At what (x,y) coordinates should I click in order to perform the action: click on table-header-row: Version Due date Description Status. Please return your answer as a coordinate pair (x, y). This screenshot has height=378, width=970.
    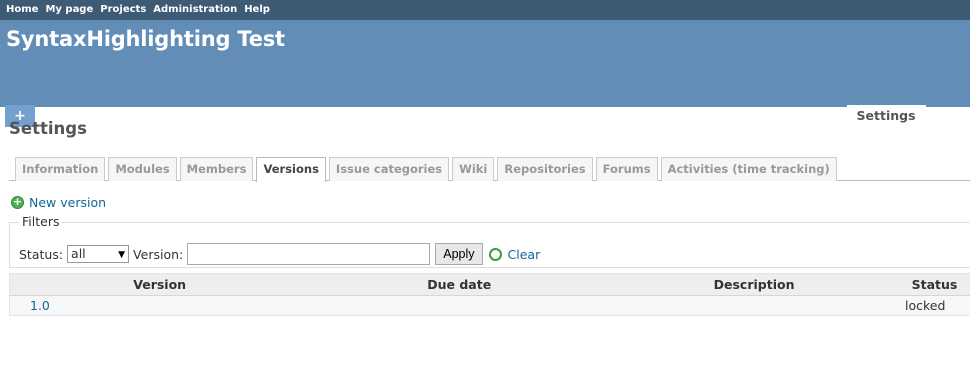
    Looking at the image, I should click on (489, 284).